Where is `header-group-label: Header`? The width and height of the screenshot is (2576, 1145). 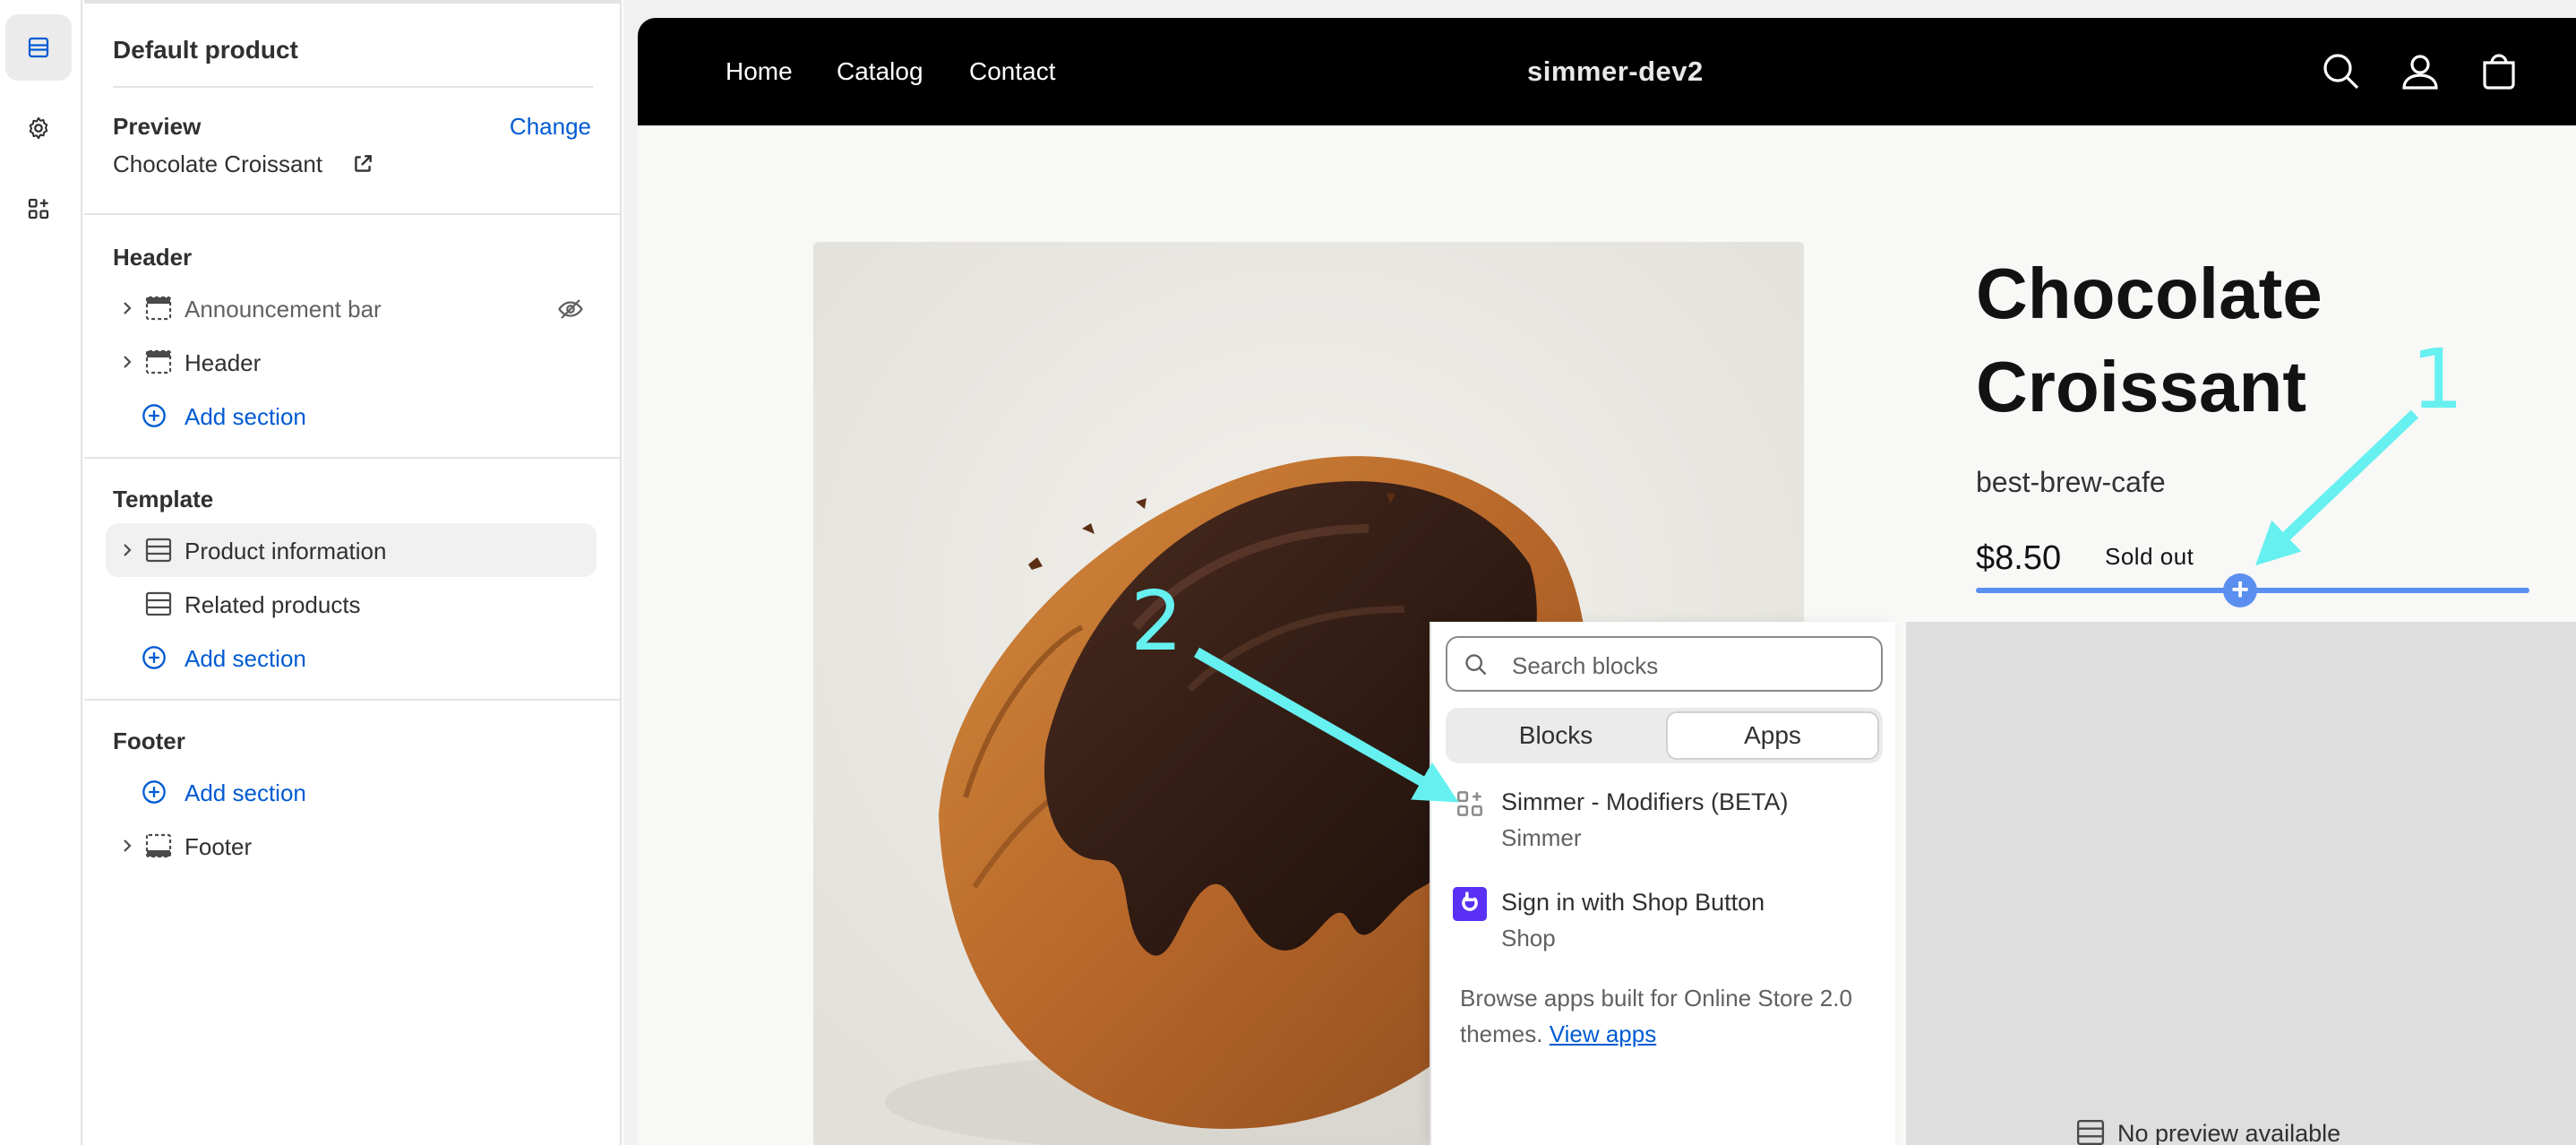 header-group-label: Header is located at coordinates (153, 258).